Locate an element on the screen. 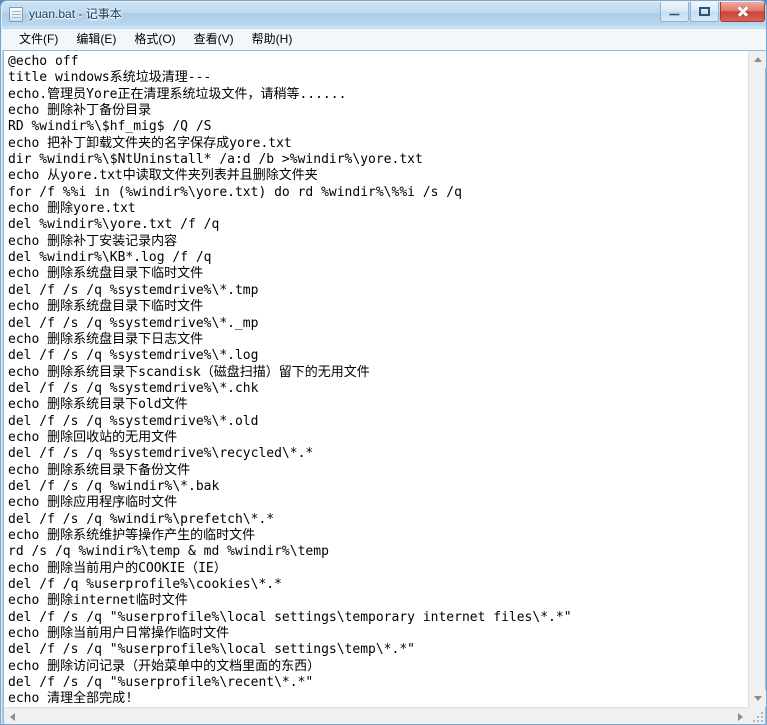  scrollbar-corner is located at coordinates (756, 715).